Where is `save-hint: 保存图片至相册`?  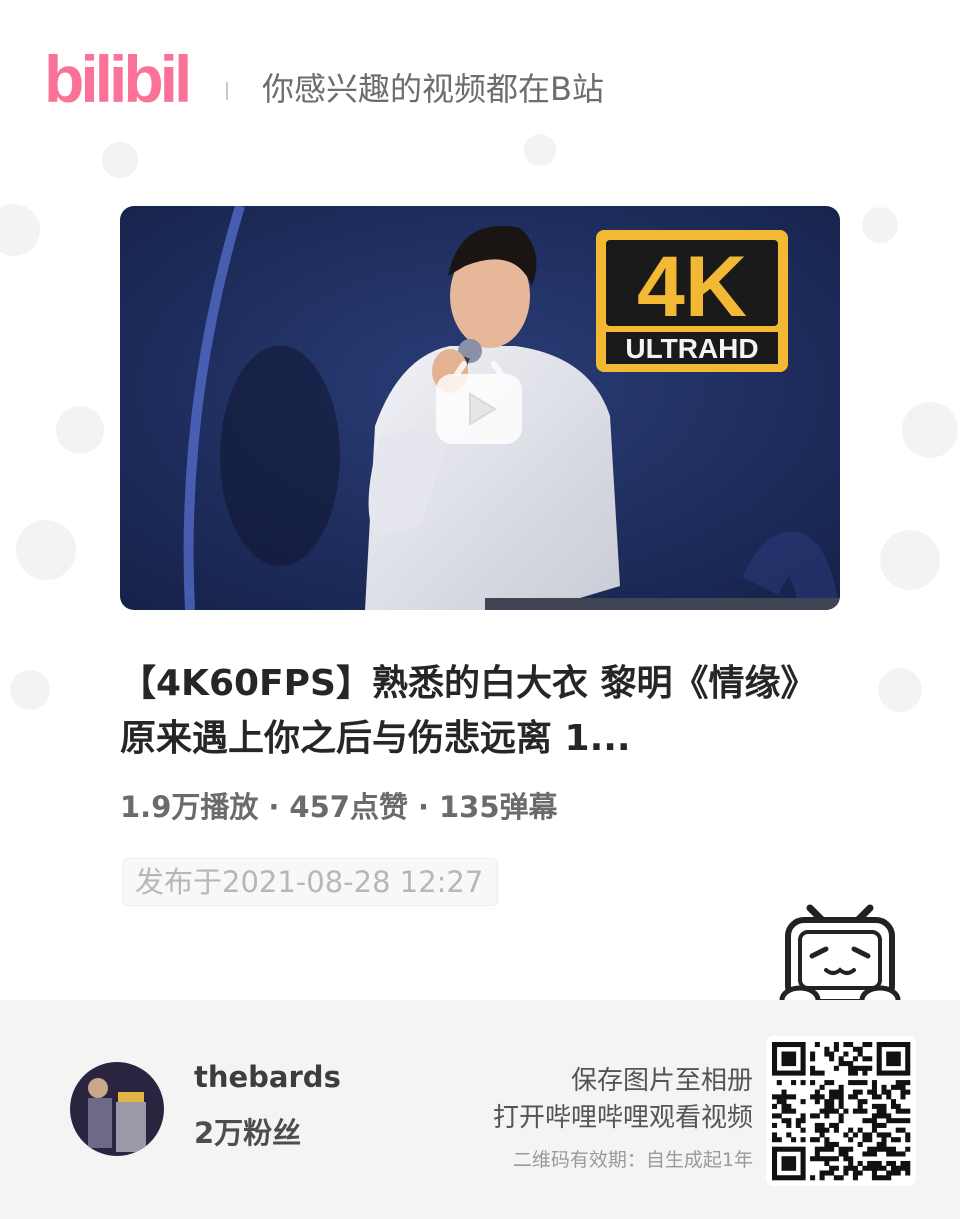 save-hint: 保存图片至相册 is located at coordinates (661, 1081).